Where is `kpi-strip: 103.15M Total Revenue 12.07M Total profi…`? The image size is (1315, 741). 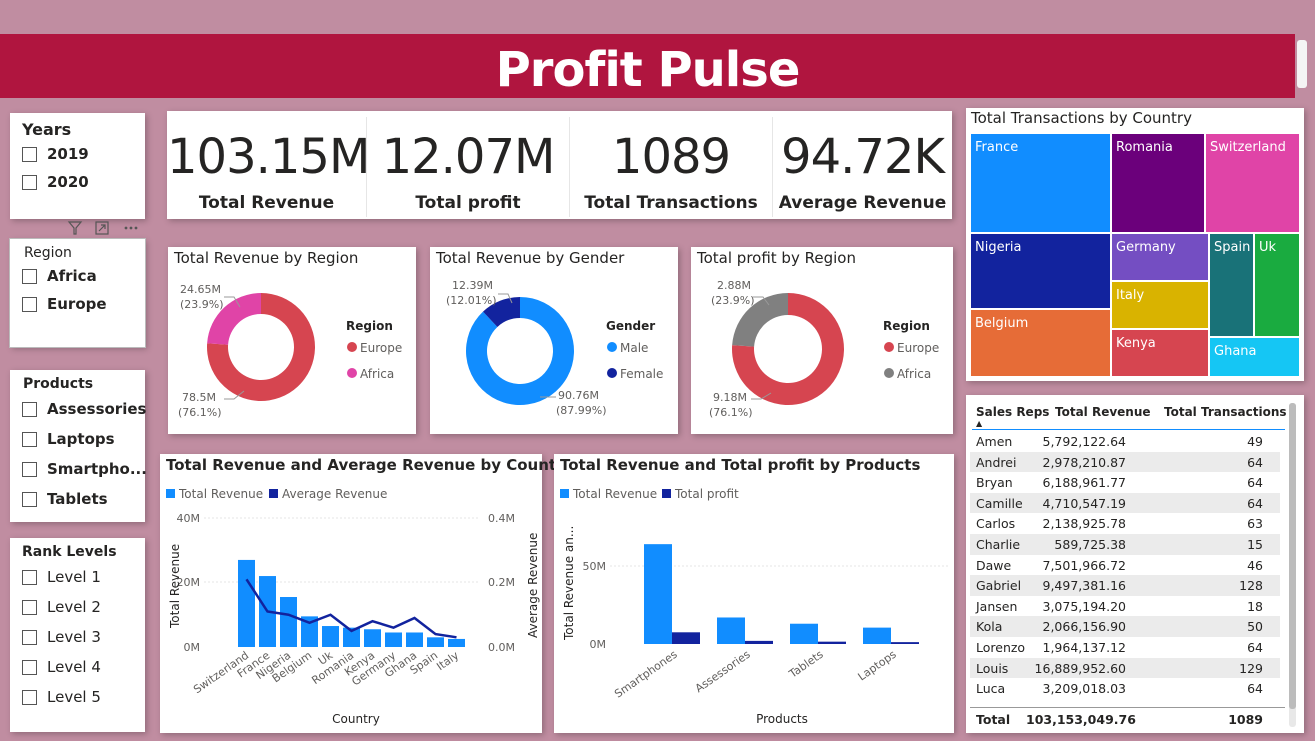
kpi-strip: 103.15M Total Revenue 12.07M Total profi… is located at coordinates (559, 165).